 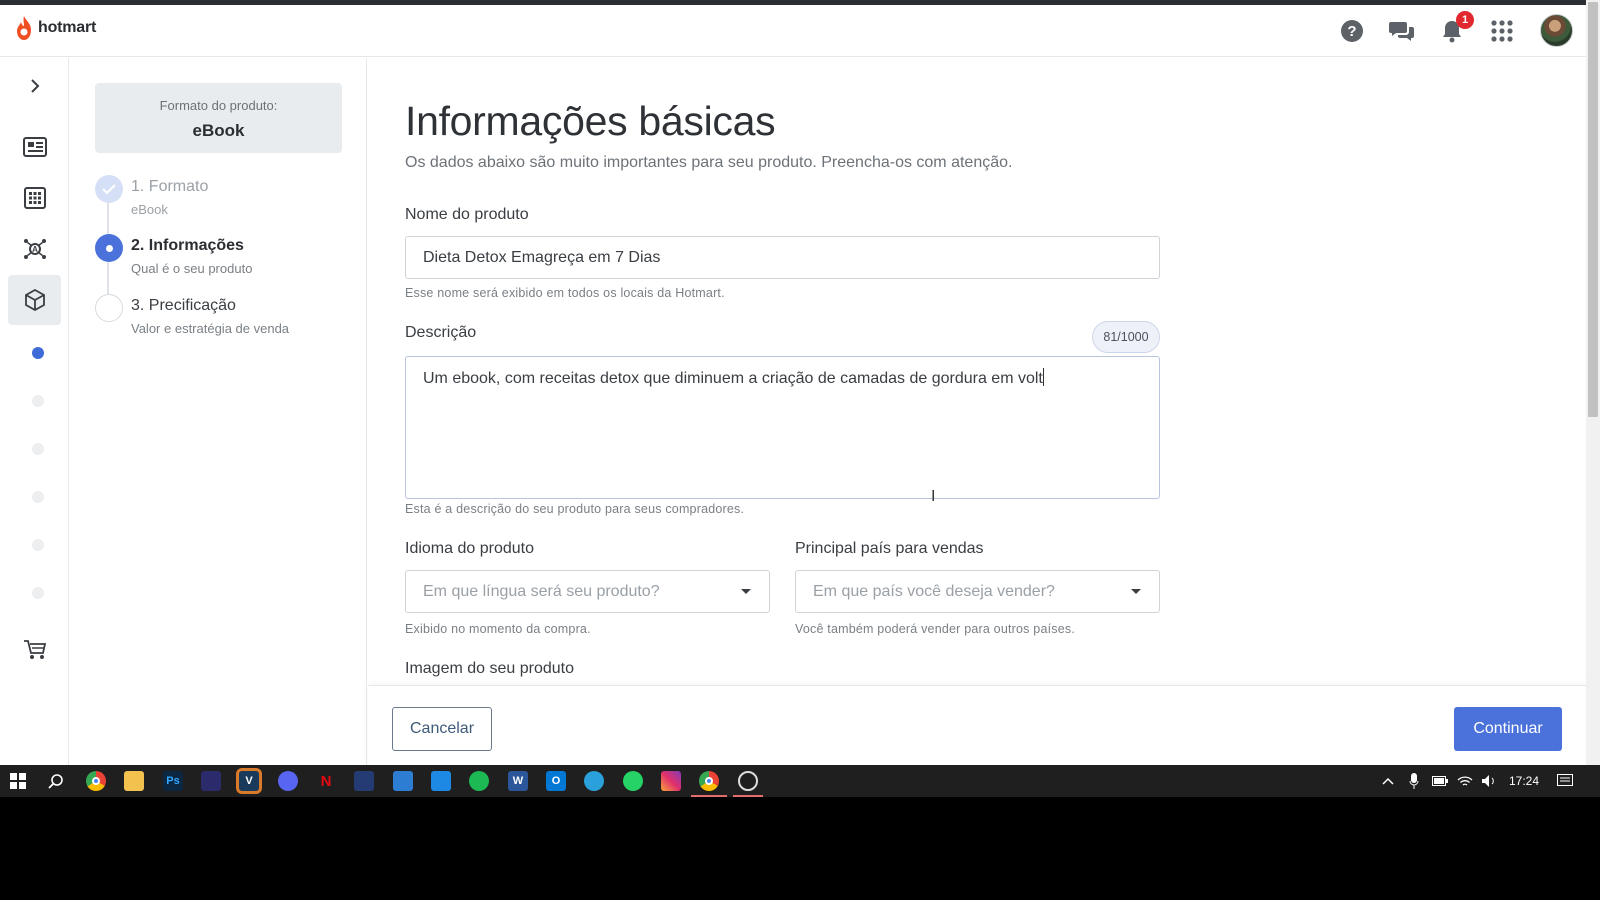 What do you see at coordinates (793, 31) in the screenshot?
I see `top-header: hotmart ? 1` at bounding box center [793, 31].